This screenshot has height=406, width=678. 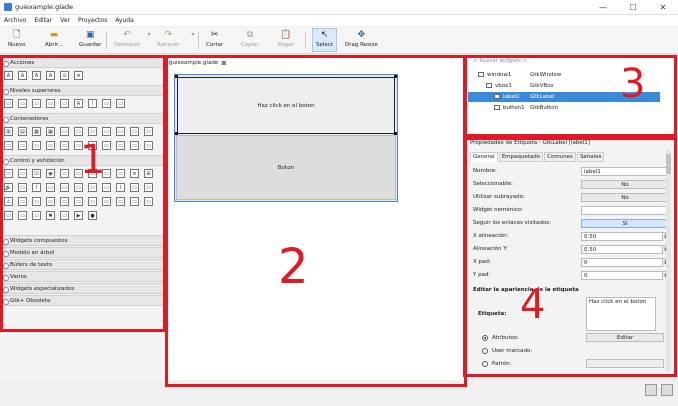 What do you see at coordinates (124, 20) in the screenshot?
I see `menu-ayuda: Ayuda` at bounding box center [124, 20].